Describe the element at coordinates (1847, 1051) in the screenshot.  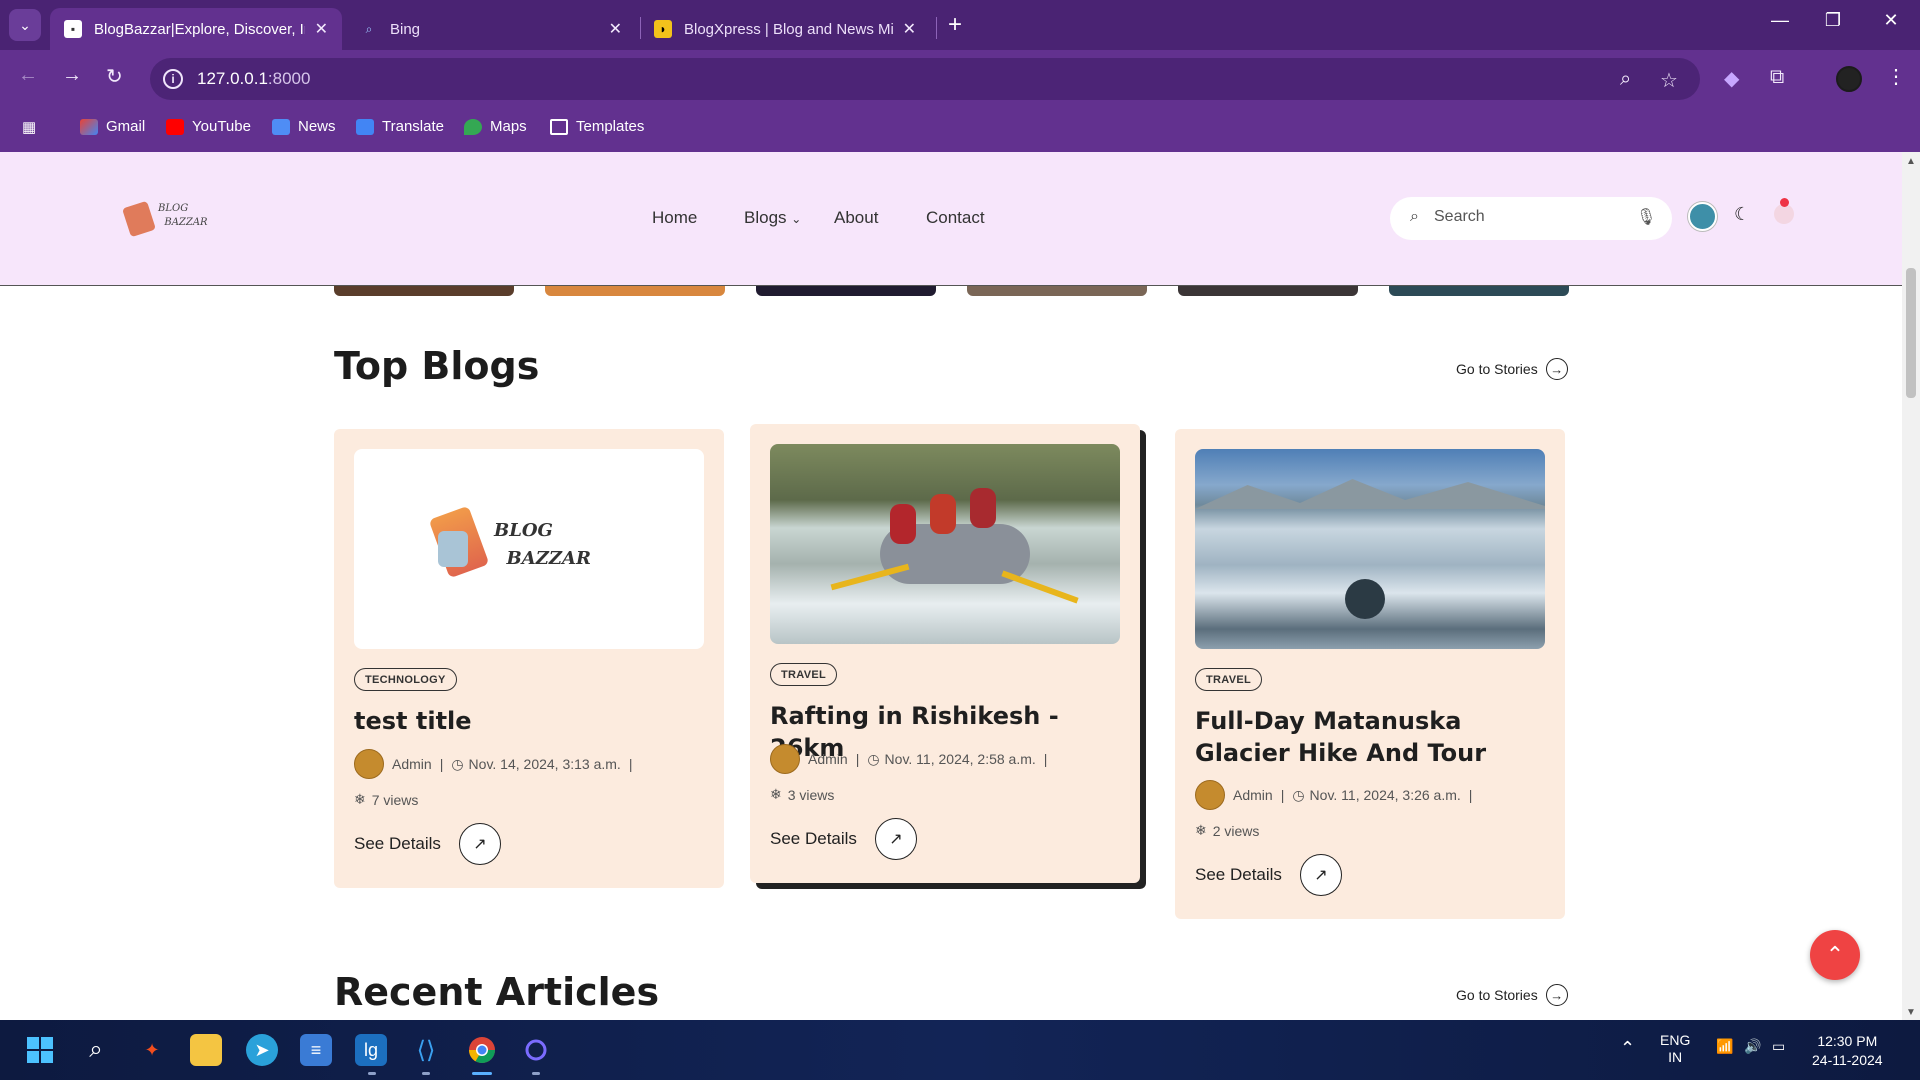
I see `clock-date: 12:30 PM 24-11-2024` at that location.